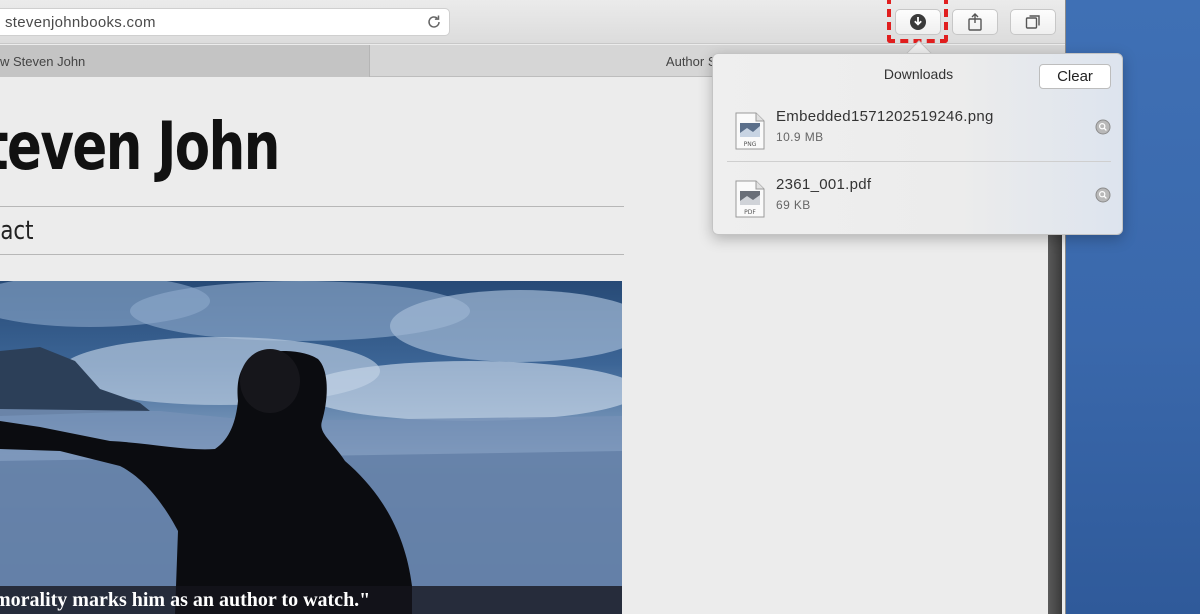  Describe the element at coordinates (140, 146) in the screenshot. I see `site-title: teven John` at that location.